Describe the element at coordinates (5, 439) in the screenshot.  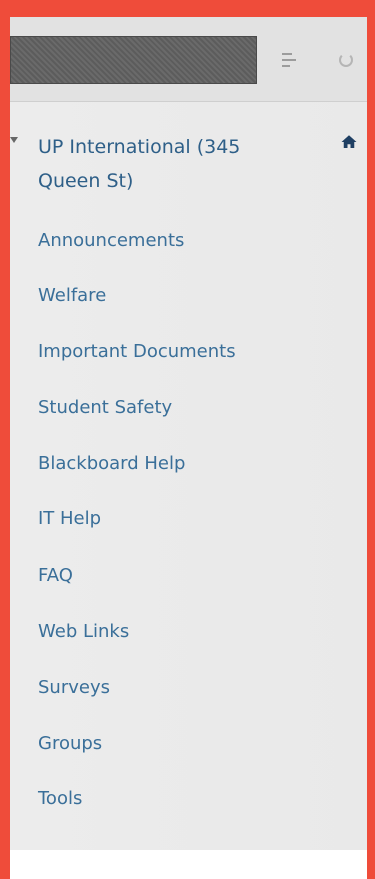
I see `frame-left` at that location.